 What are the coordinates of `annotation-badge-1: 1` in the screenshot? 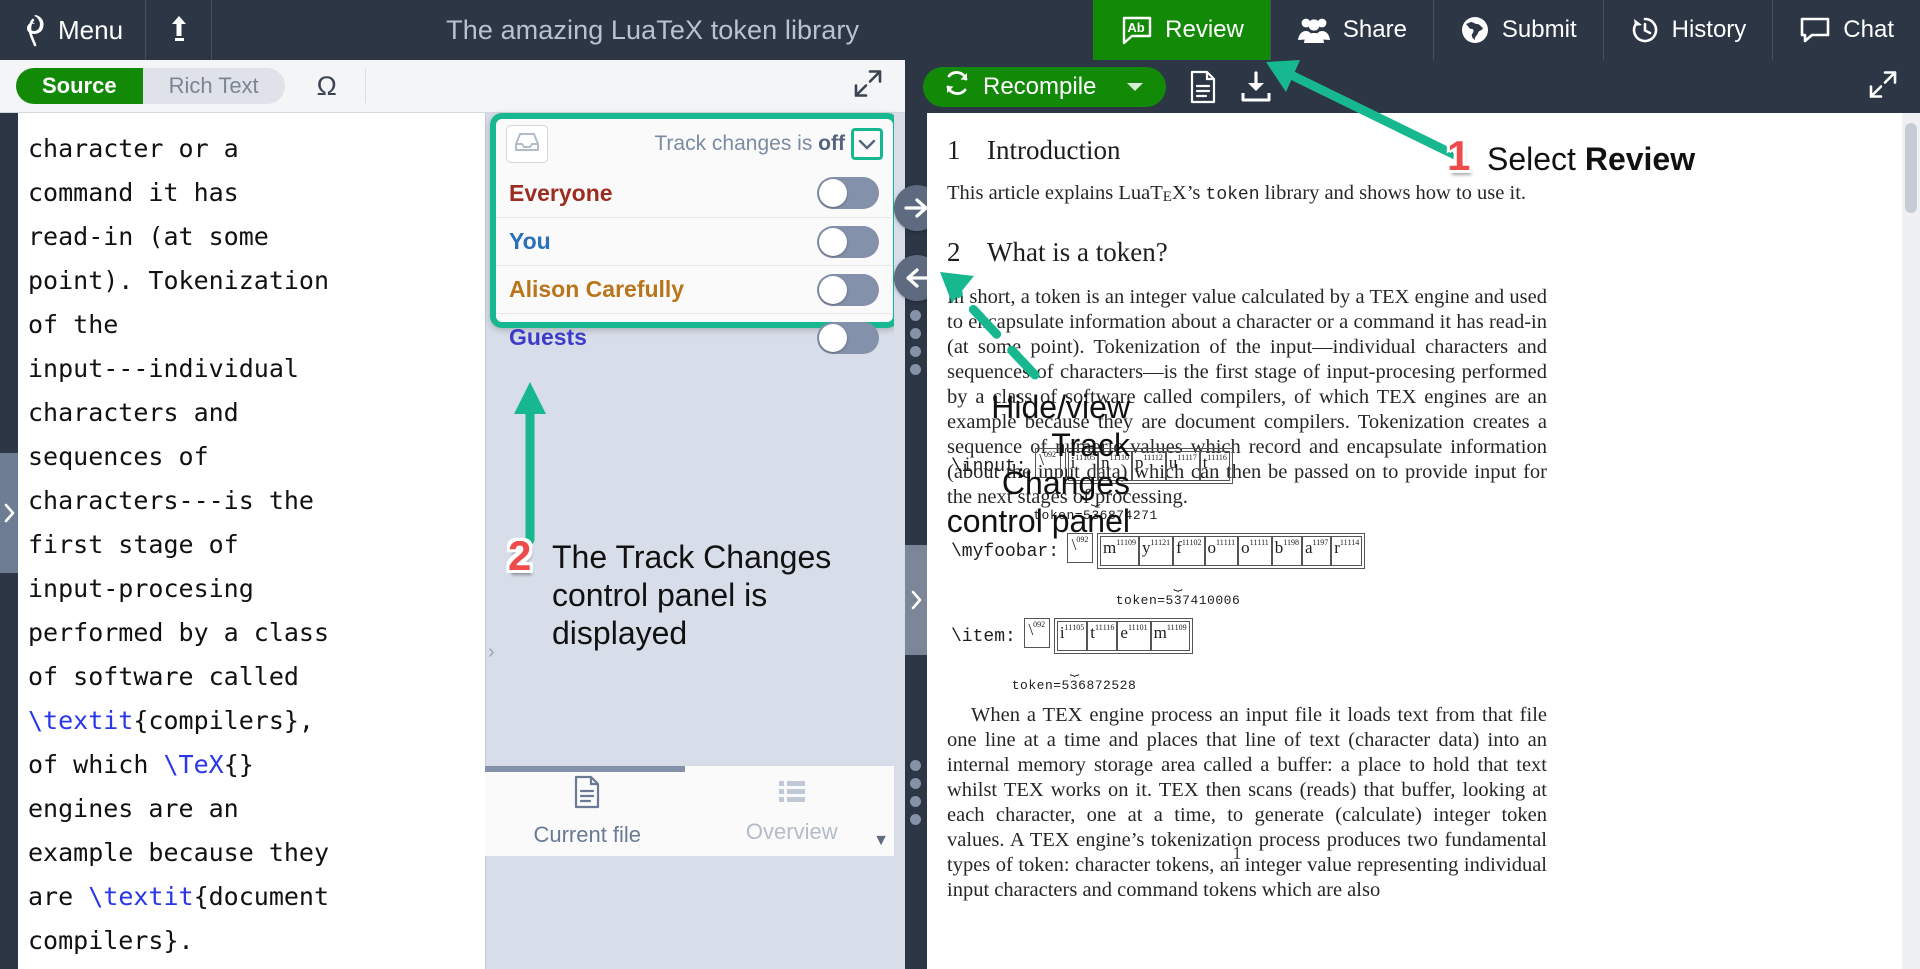 It's located at (1459, 155).